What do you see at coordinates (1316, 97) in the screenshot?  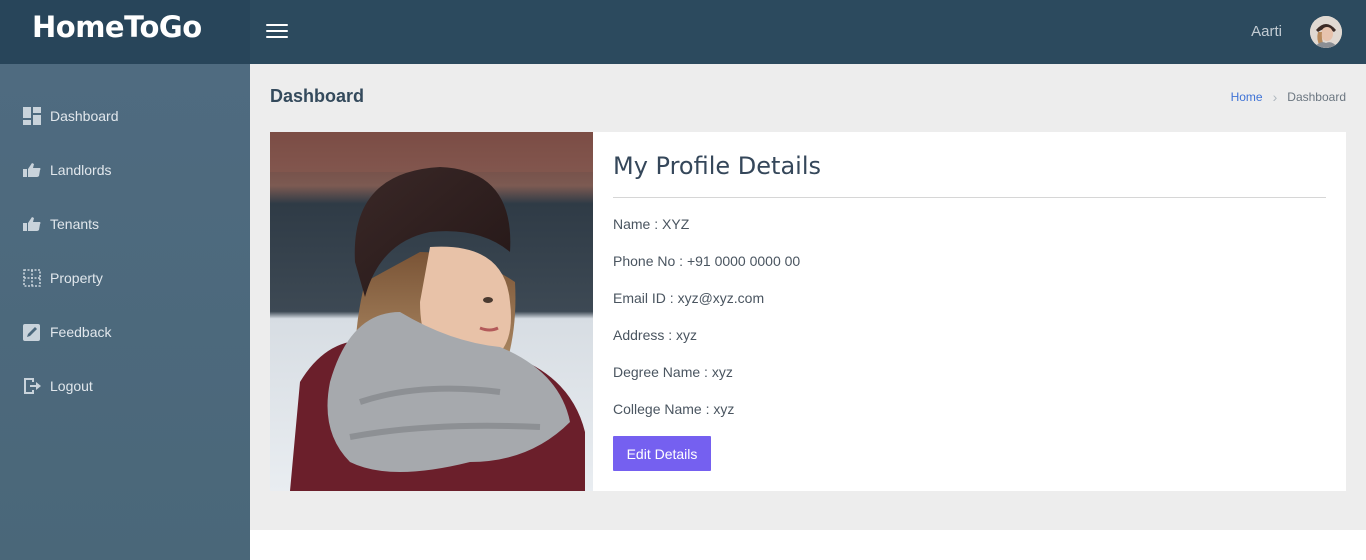 I see `breadcrumb-current: Dashboard` at bounding box center [1316, 97].